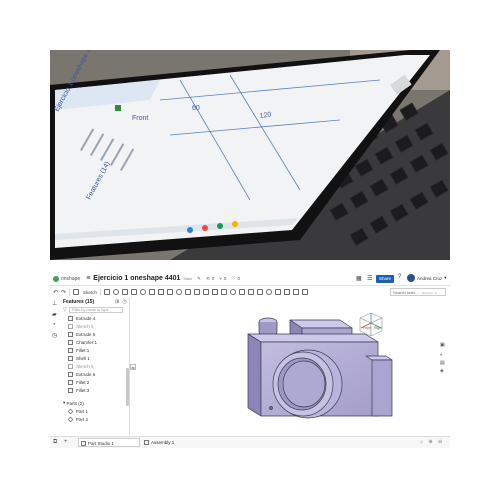 The height and width of the screenshot is (500, 500). I want to click on render-icon: ◈, so click(442, 371).